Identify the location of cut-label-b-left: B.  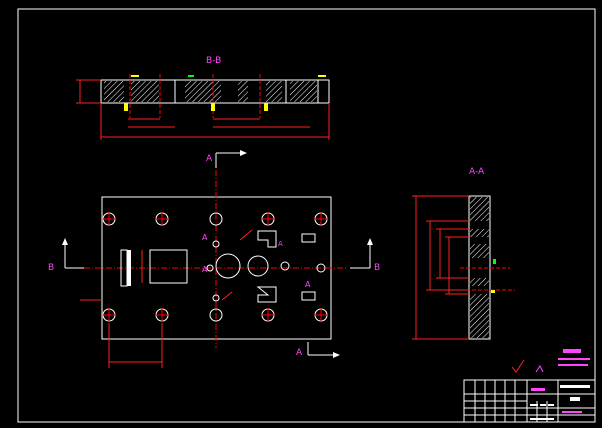
(51, 268).